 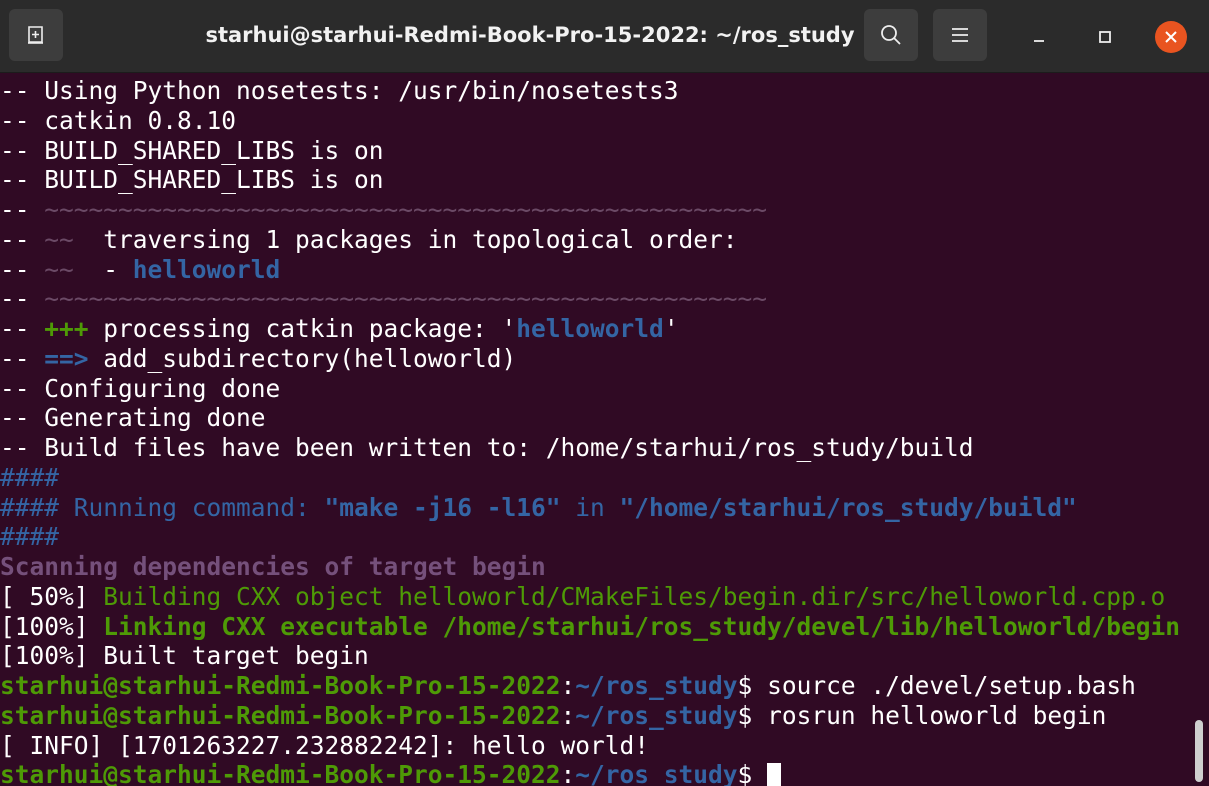 I want to click on progress-prefix: [100%], so click(x=52, y=626).